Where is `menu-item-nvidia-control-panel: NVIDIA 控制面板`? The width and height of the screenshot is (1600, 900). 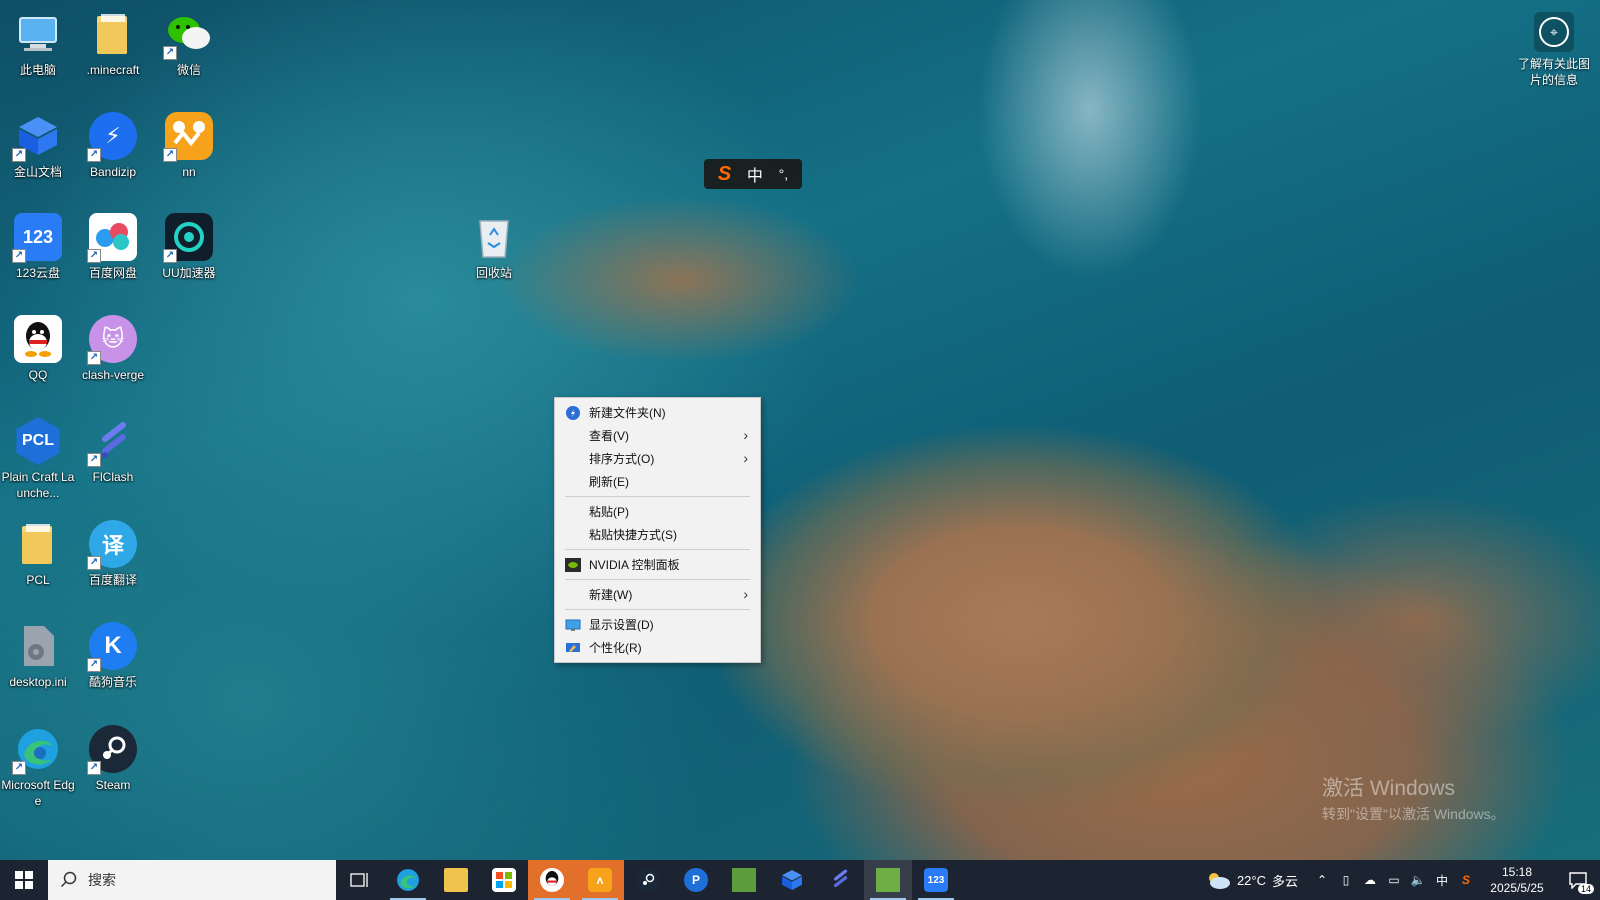 menu-item-nvidia-control-panel: NVIDIA 控制面板 is located at coordinates (657, 564).